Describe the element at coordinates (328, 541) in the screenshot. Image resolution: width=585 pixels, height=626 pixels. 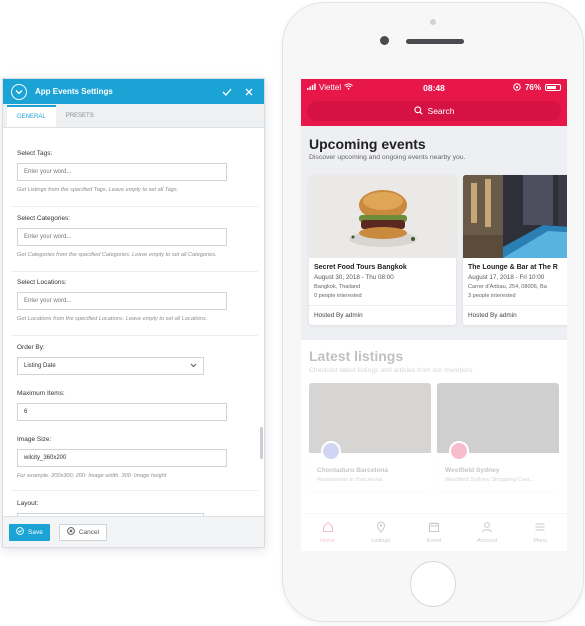
I see `tab-home-label: Home` at that location.